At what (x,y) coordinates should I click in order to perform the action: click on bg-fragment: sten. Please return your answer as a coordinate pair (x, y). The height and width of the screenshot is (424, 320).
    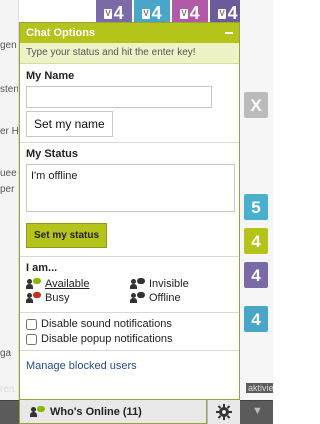
    Looking at the image, I should click on (9, 89).